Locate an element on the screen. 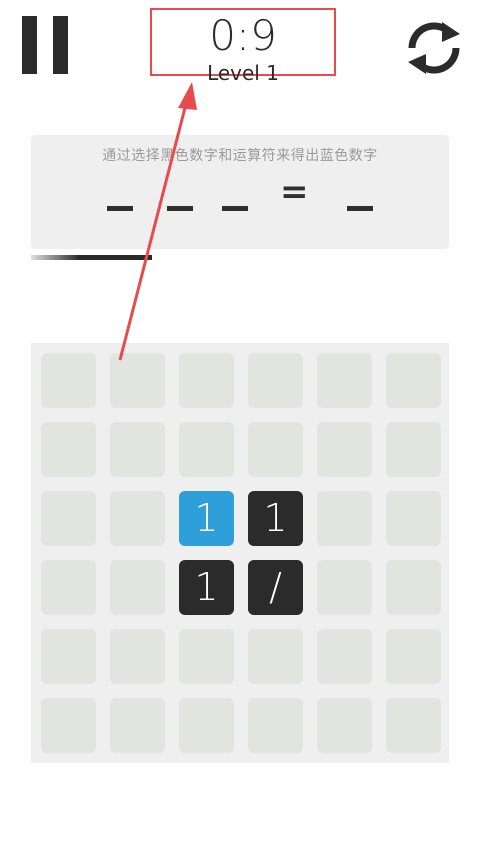 The image size is (480, 853). timer-display: 0:9 Level 1 is located at coordinates (243, 46).